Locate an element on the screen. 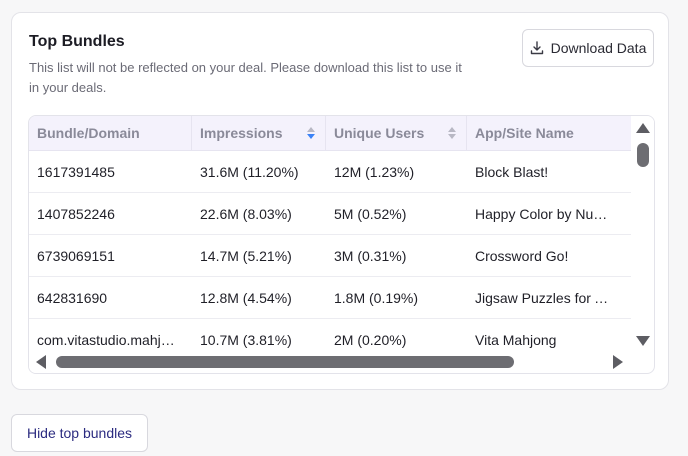 This screenshot has width=688, height=456. download-data-button: Download Data is located at coordinates (588, 48).